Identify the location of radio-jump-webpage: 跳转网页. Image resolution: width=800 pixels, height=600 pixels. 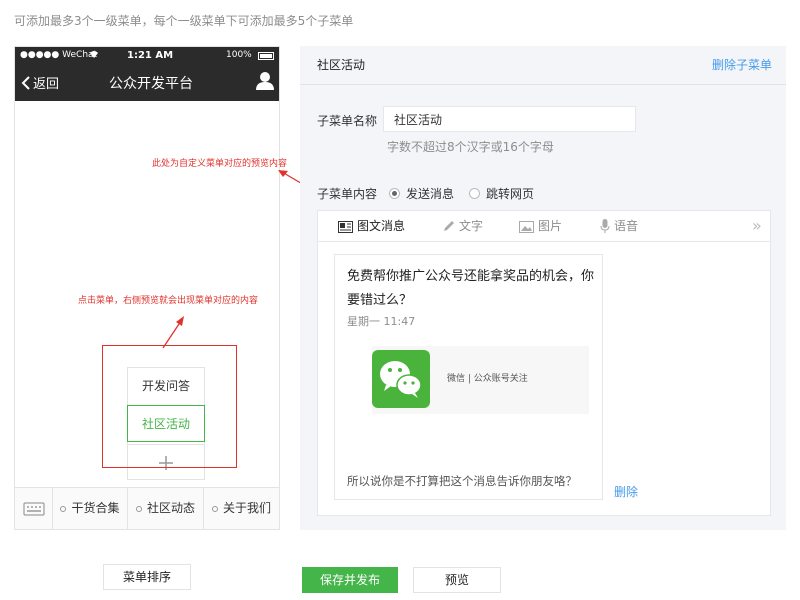
(501, 193).